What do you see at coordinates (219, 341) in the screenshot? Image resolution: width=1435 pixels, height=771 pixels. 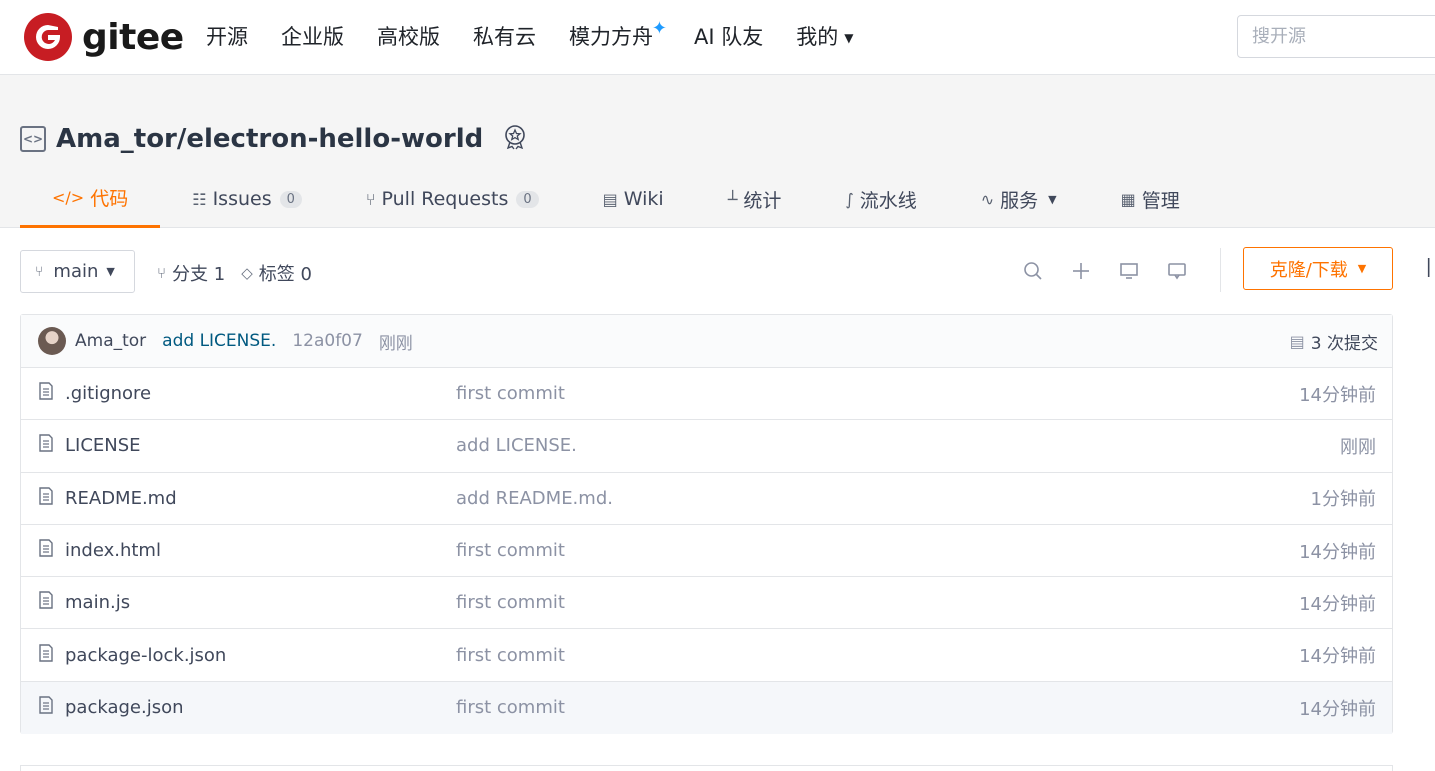 I see `commit-message: add LICENSE.` at bounding box center [219, 341].